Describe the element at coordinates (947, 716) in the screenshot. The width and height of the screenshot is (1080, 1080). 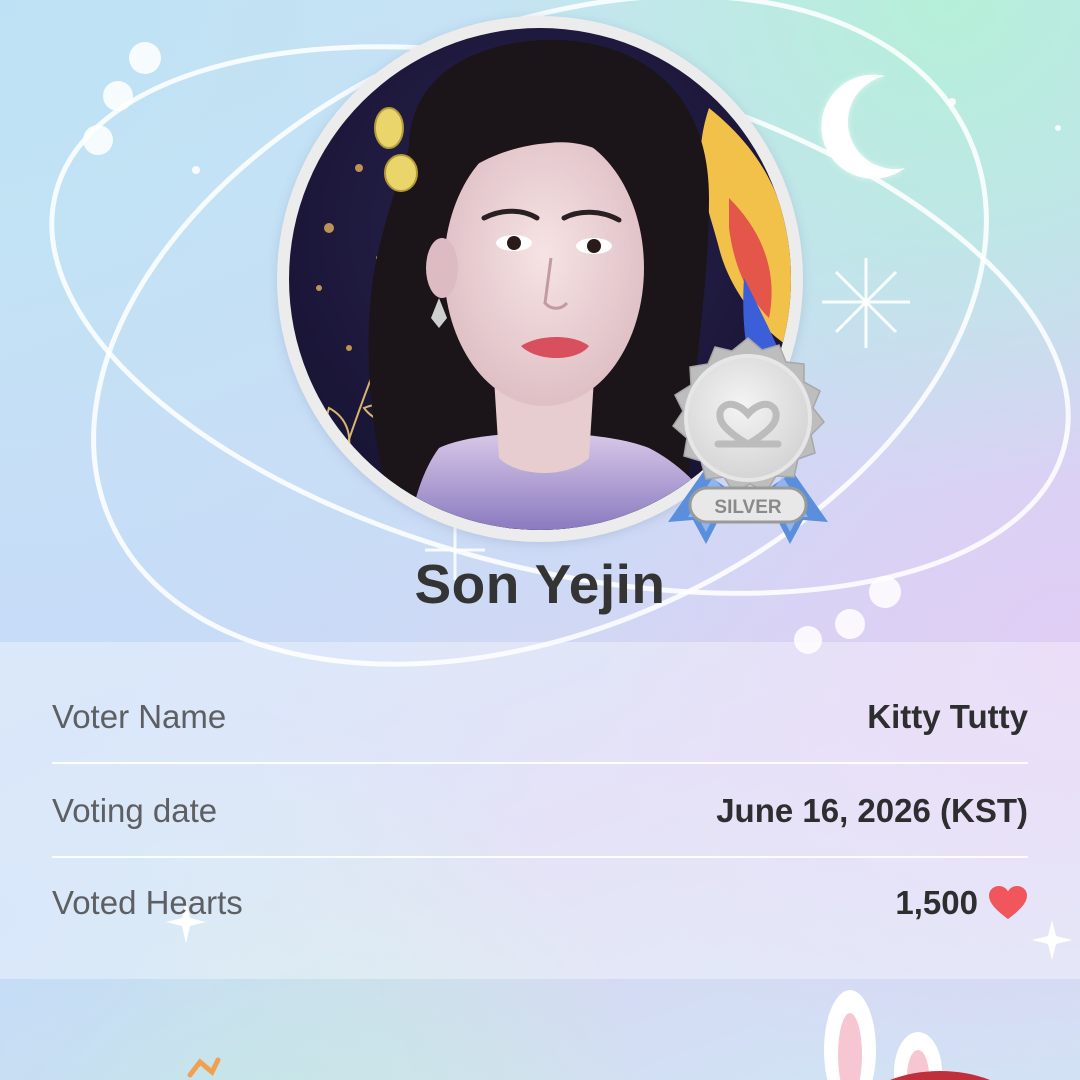
I see `voter-name-value: Kitty Tutty` at that location.